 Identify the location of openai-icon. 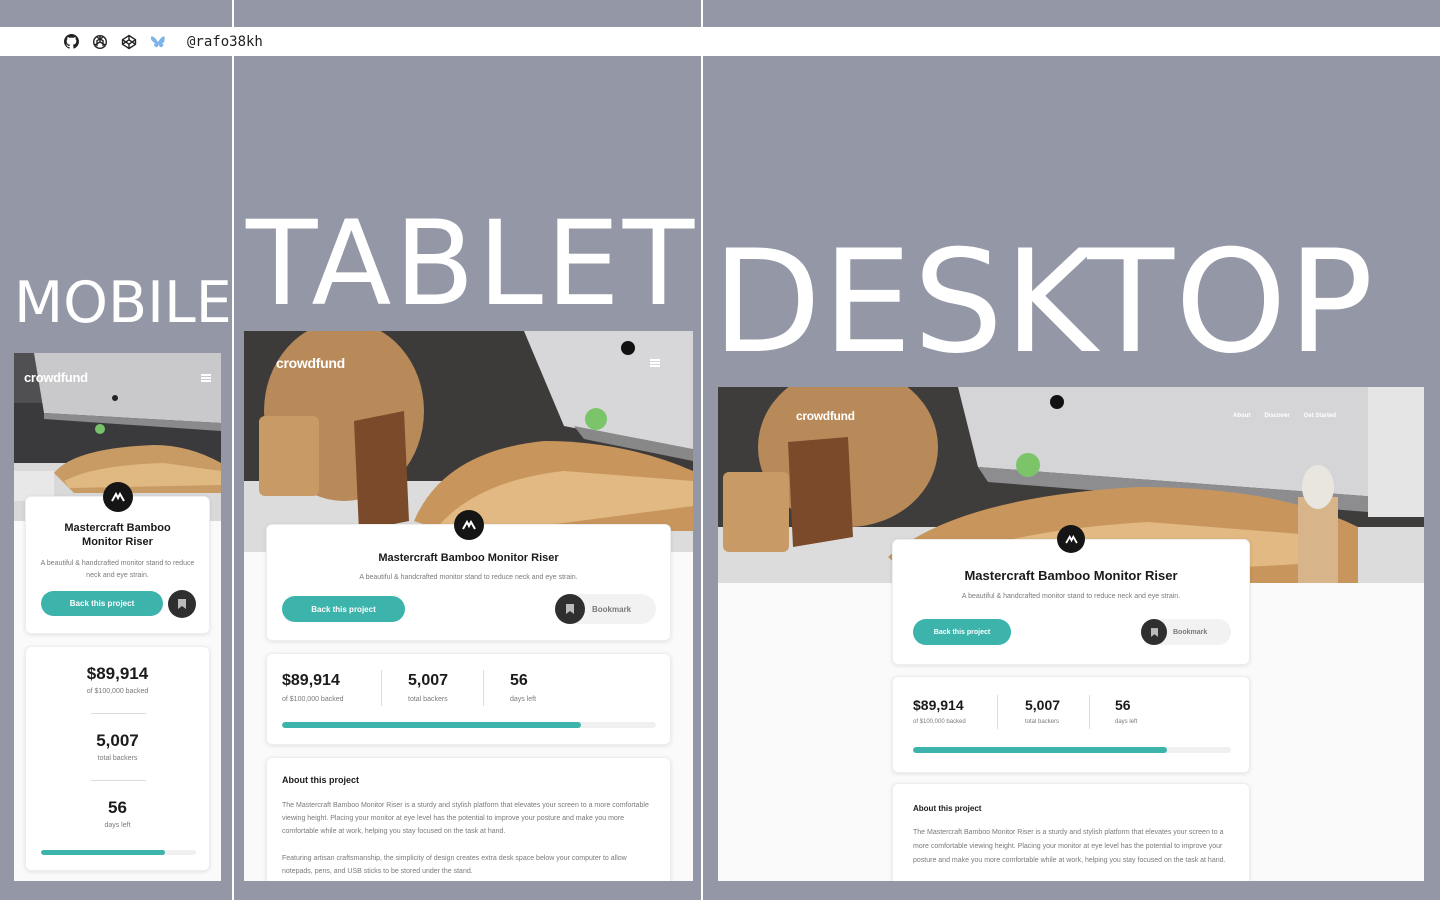
(100, 42).